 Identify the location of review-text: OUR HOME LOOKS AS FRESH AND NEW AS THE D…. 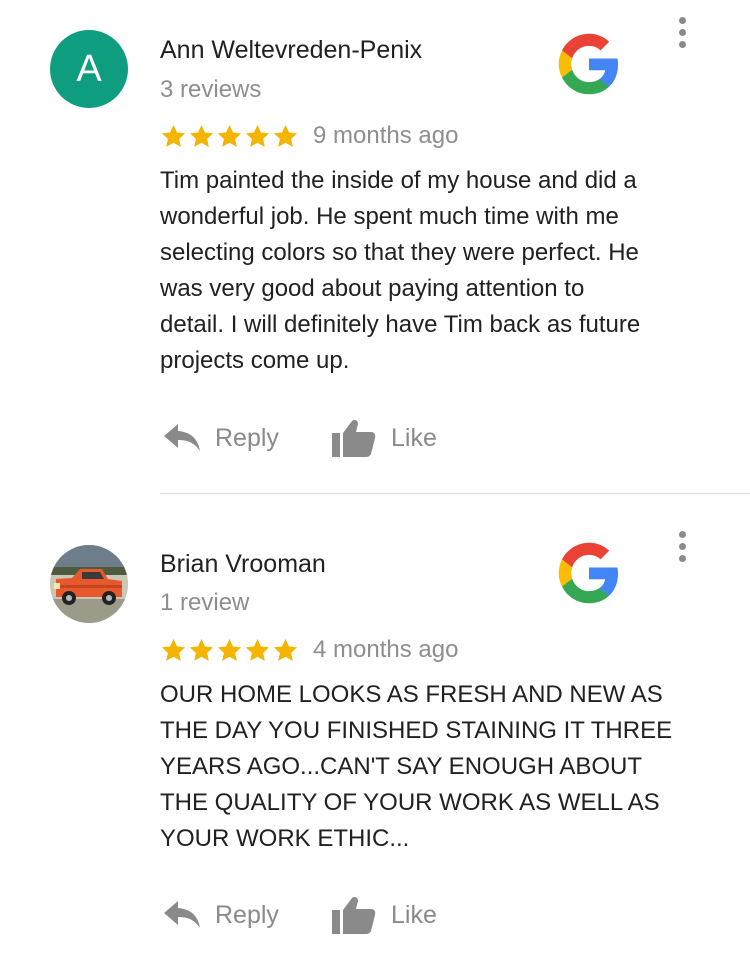
(416, 766).